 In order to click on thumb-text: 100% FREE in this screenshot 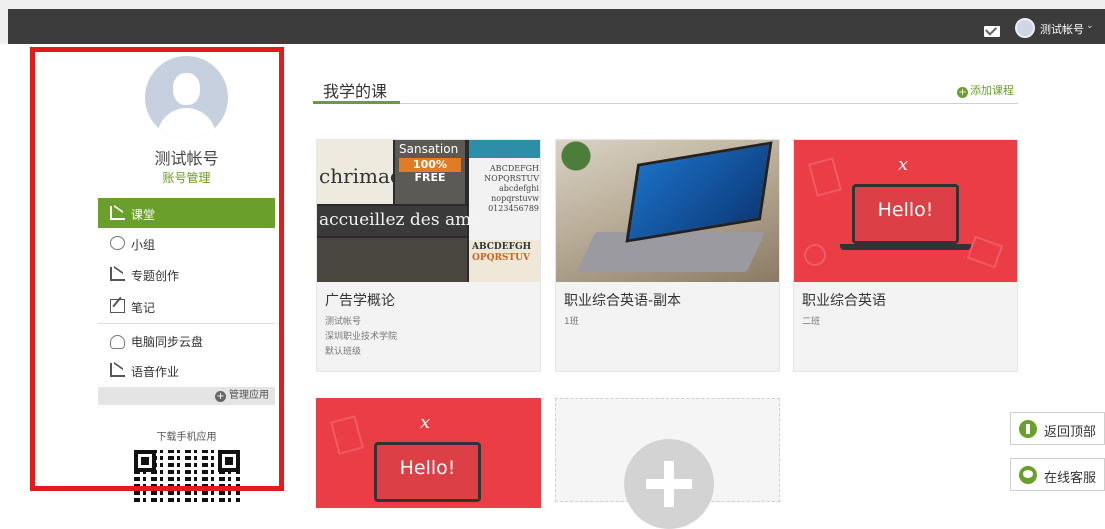, I will do `click(430, 171)`.